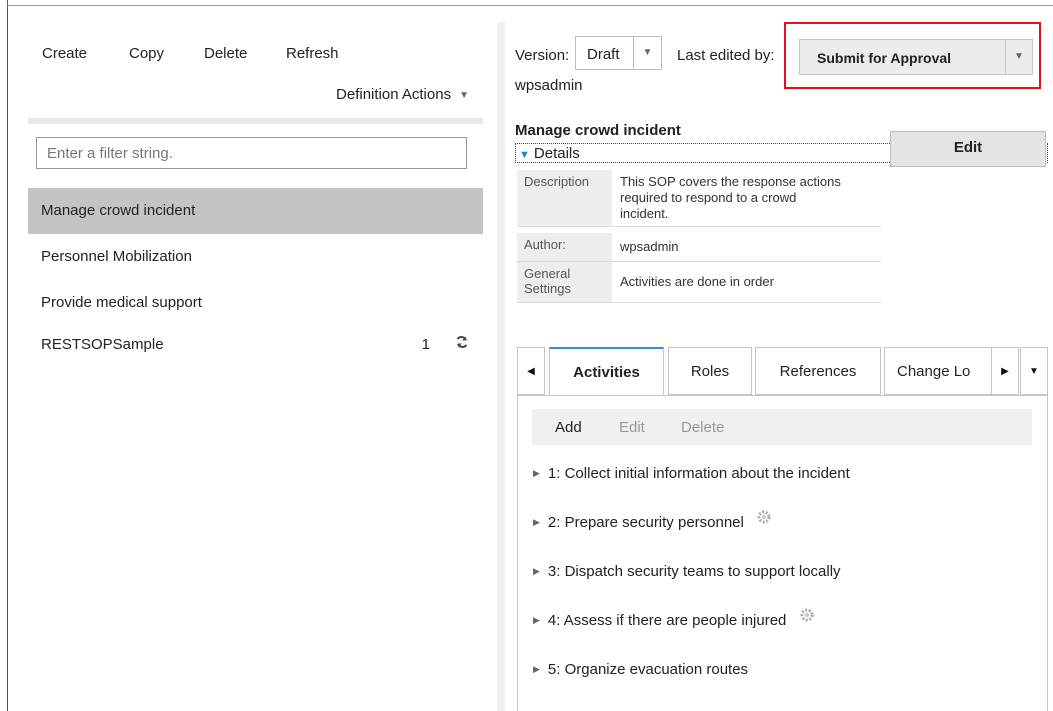 The image size is (1053, 711). I want to click on edit-activity-button: Edit, so click(632, 427).